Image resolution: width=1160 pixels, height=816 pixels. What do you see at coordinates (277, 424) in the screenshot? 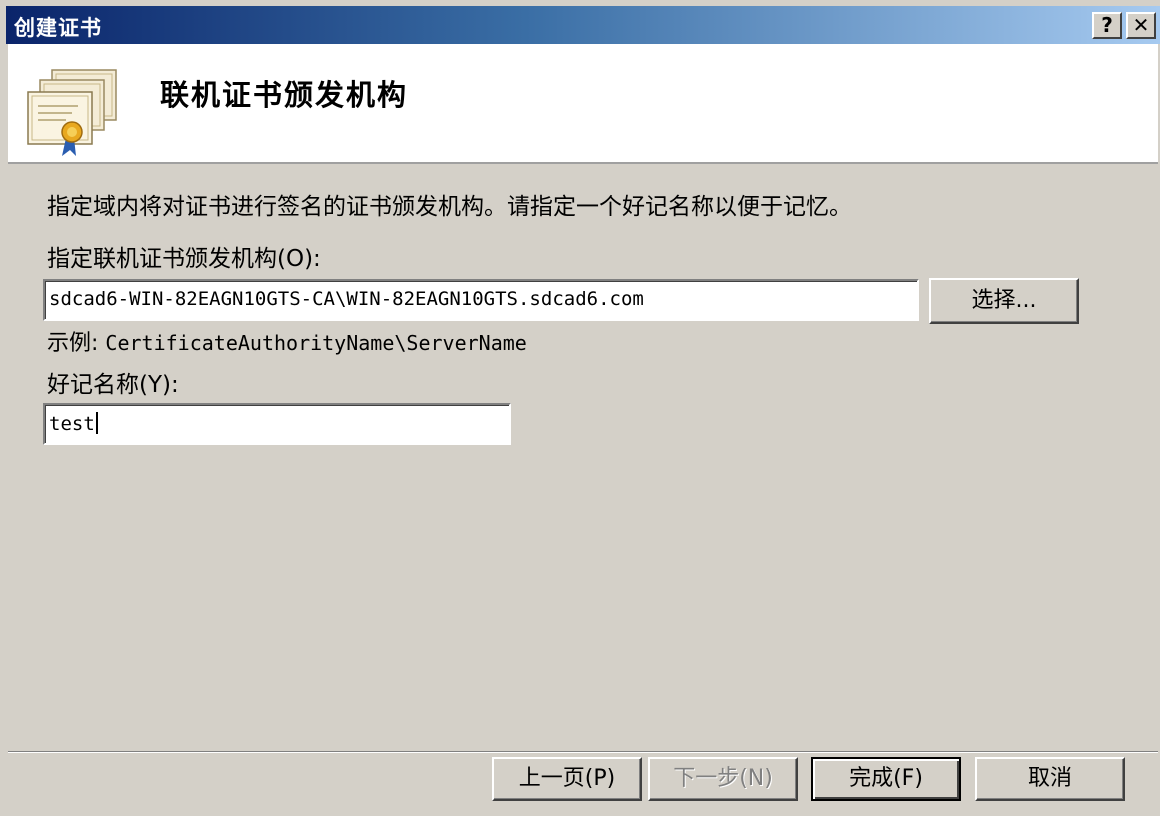
I see `nickname-input: test` at bounding box center [277, 424].